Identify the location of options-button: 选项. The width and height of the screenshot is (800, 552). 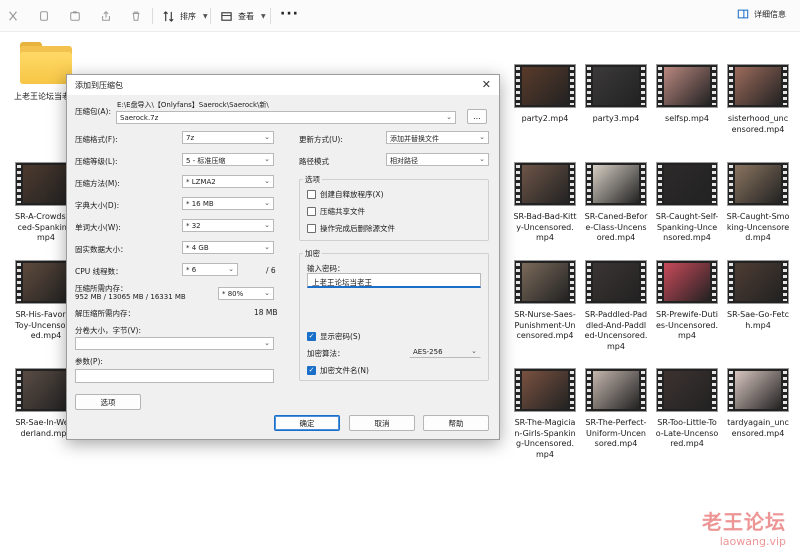
(108, 402).